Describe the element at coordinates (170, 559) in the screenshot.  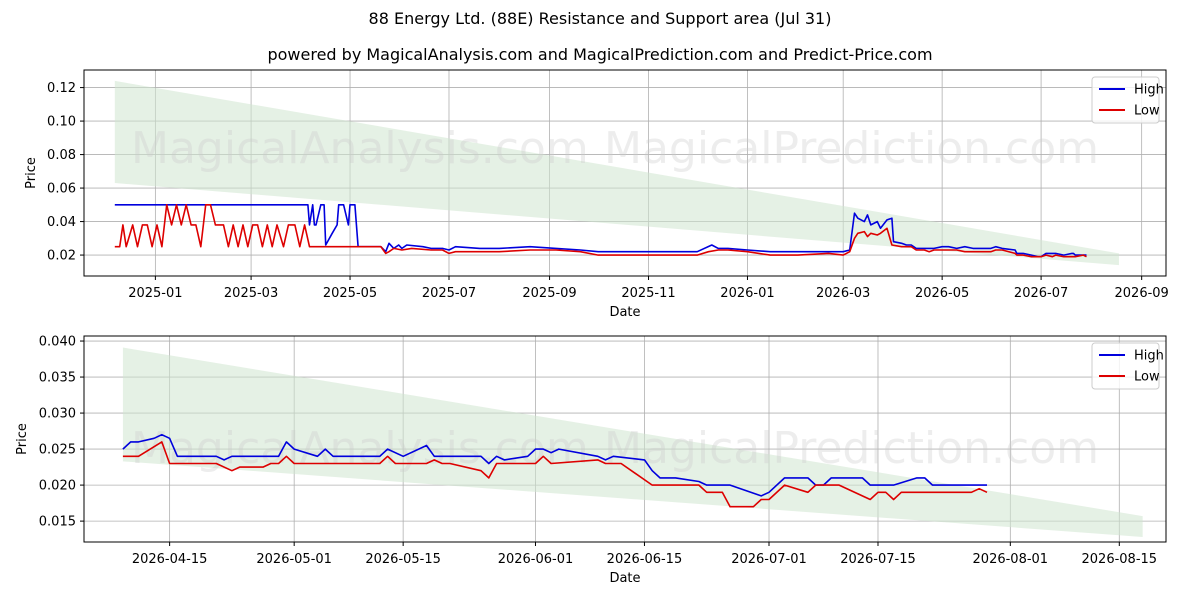
I see `x-tick-label: 2026-04-15` at that location.